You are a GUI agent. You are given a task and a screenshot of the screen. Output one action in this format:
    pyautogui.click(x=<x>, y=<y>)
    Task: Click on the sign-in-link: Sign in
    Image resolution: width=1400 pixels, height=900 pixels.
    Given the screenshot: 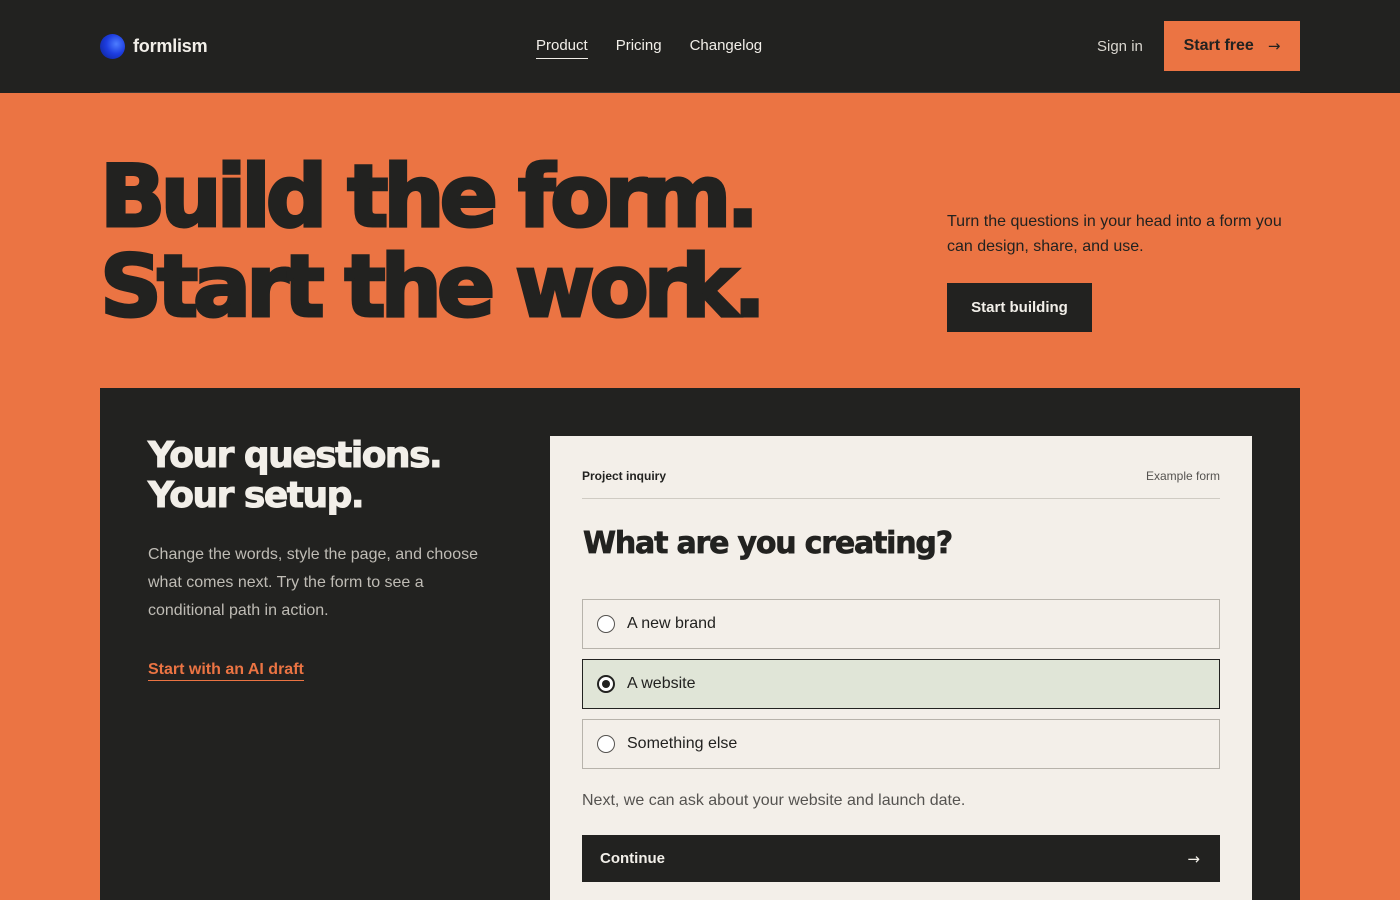 What is the action you would take?
    pyautogui.click(x=1120, y=46)
    